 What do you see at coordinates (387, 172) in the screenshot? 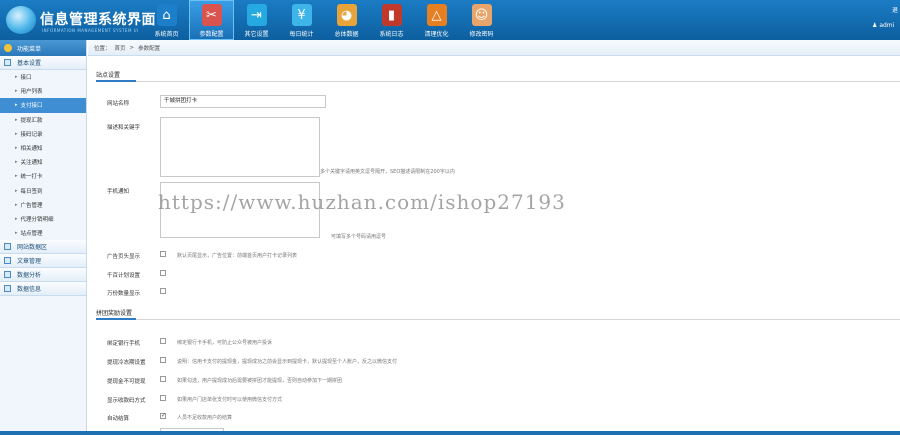
I see `desc-hint: 多个关键字请用英文逗号隔开，SEO描述请限制在200字以内` at bounding box center [387, 172].